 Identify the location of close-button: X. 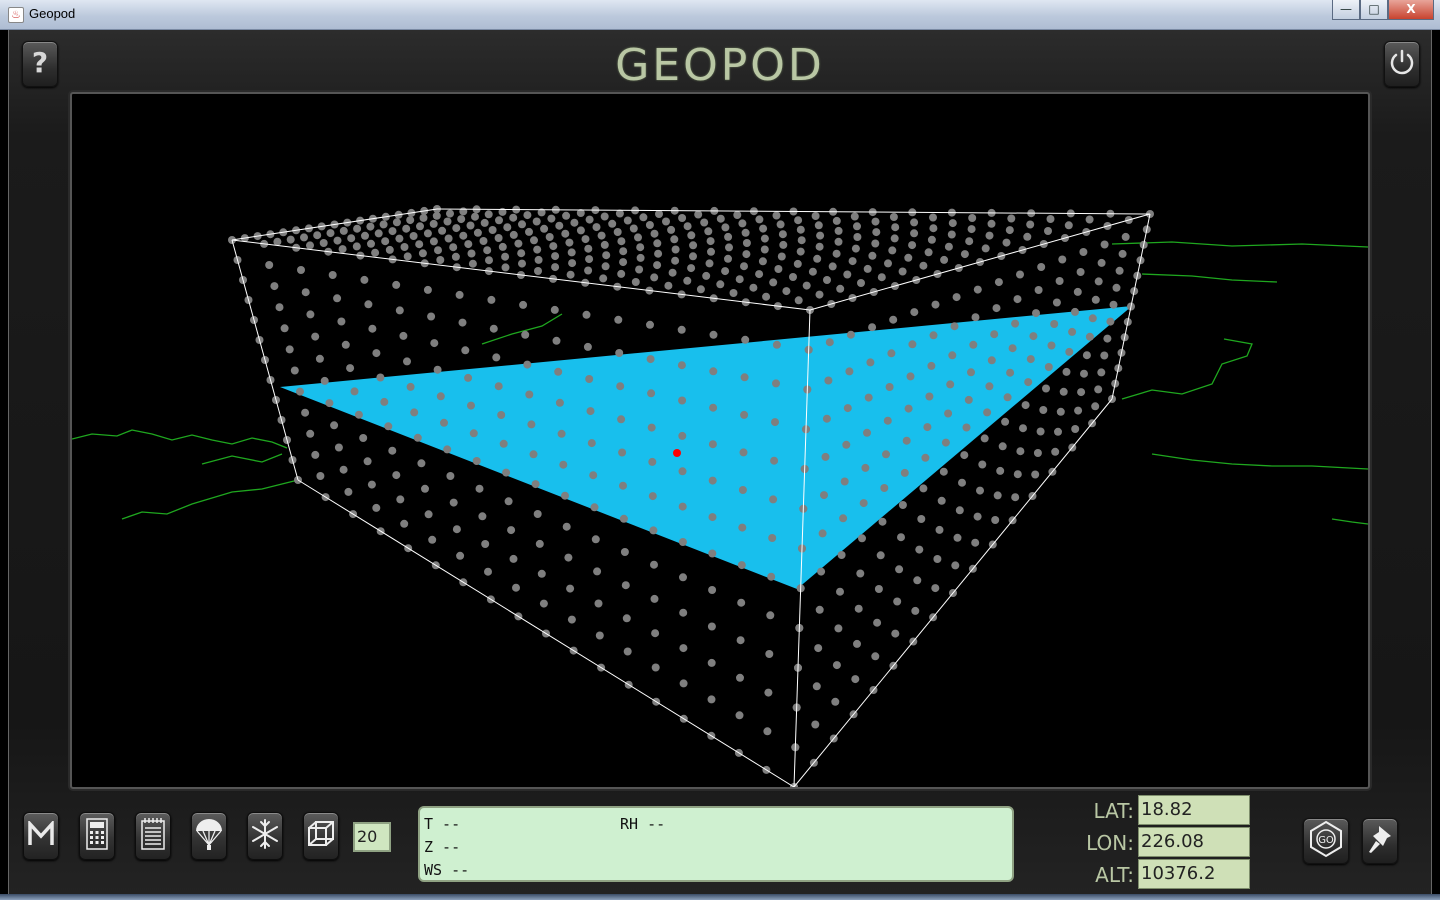
(1411, 10).